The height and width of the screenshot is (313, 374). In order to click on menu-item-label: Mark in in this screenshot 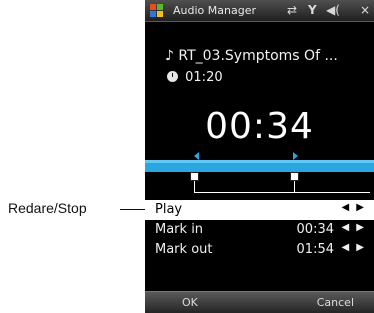, I will do `click(179, 229)`.